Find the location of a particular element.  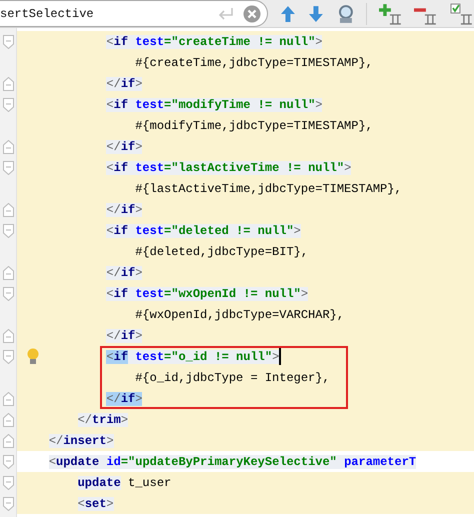

code-line: #{createTime,jdbcType=TIMESTAMP}, is located at coordinates (254, 63).